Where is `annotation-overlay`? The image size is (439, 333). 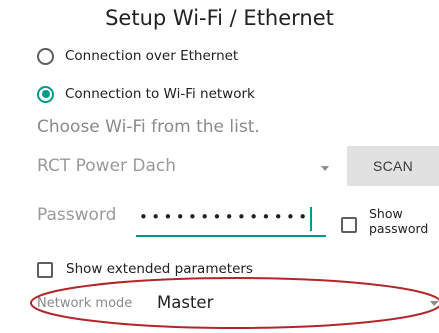
annotation-overlay is located at coordinates (234, 303).